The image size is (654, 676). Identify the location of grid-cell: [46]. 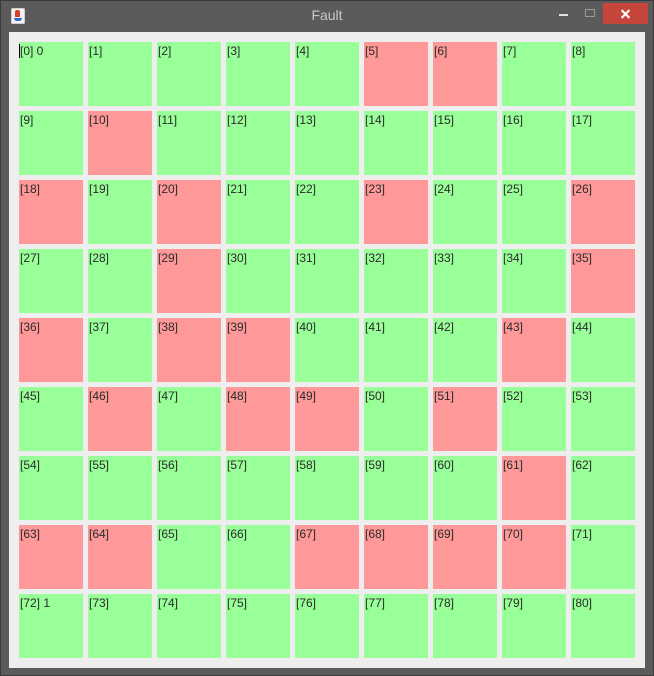
(120, 419).